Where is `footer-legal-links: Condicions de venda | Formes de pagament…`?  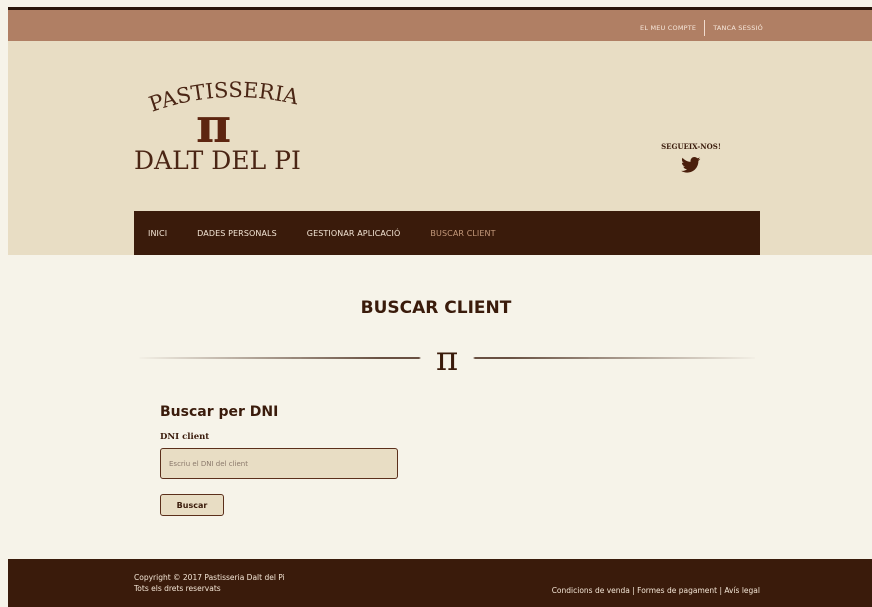 footer-legal-links: Condicions de venda | Formes de pagament… is located at coordinates (656, 590).